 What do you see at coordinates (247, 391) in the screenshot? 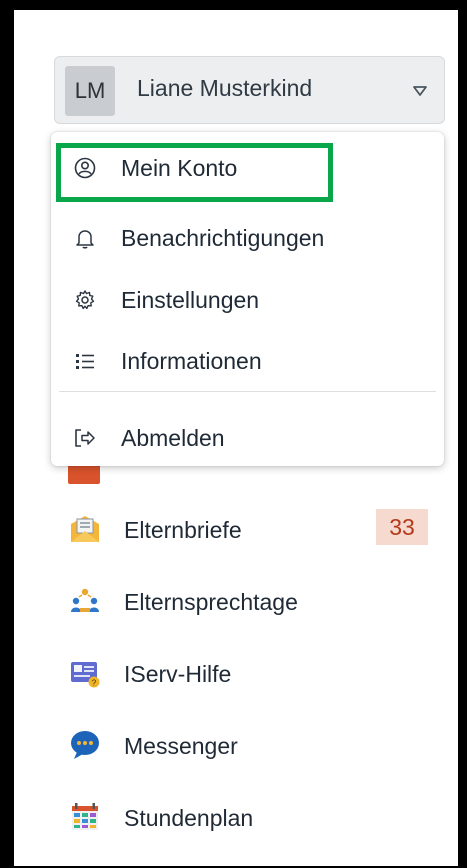
I see `menu-divider` at bounding box center [247, 391].